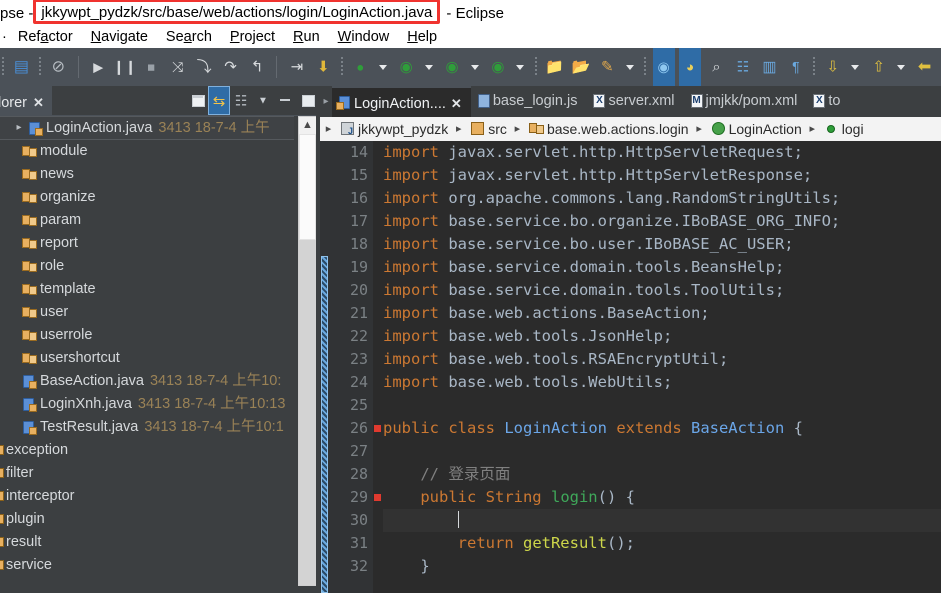 The height and width of the screenshot is (593, 941). What do you see at coordinates (4, 37) in the screenshot?
I see `menu-item-clipped: ·` at bounding box center [4, 37].